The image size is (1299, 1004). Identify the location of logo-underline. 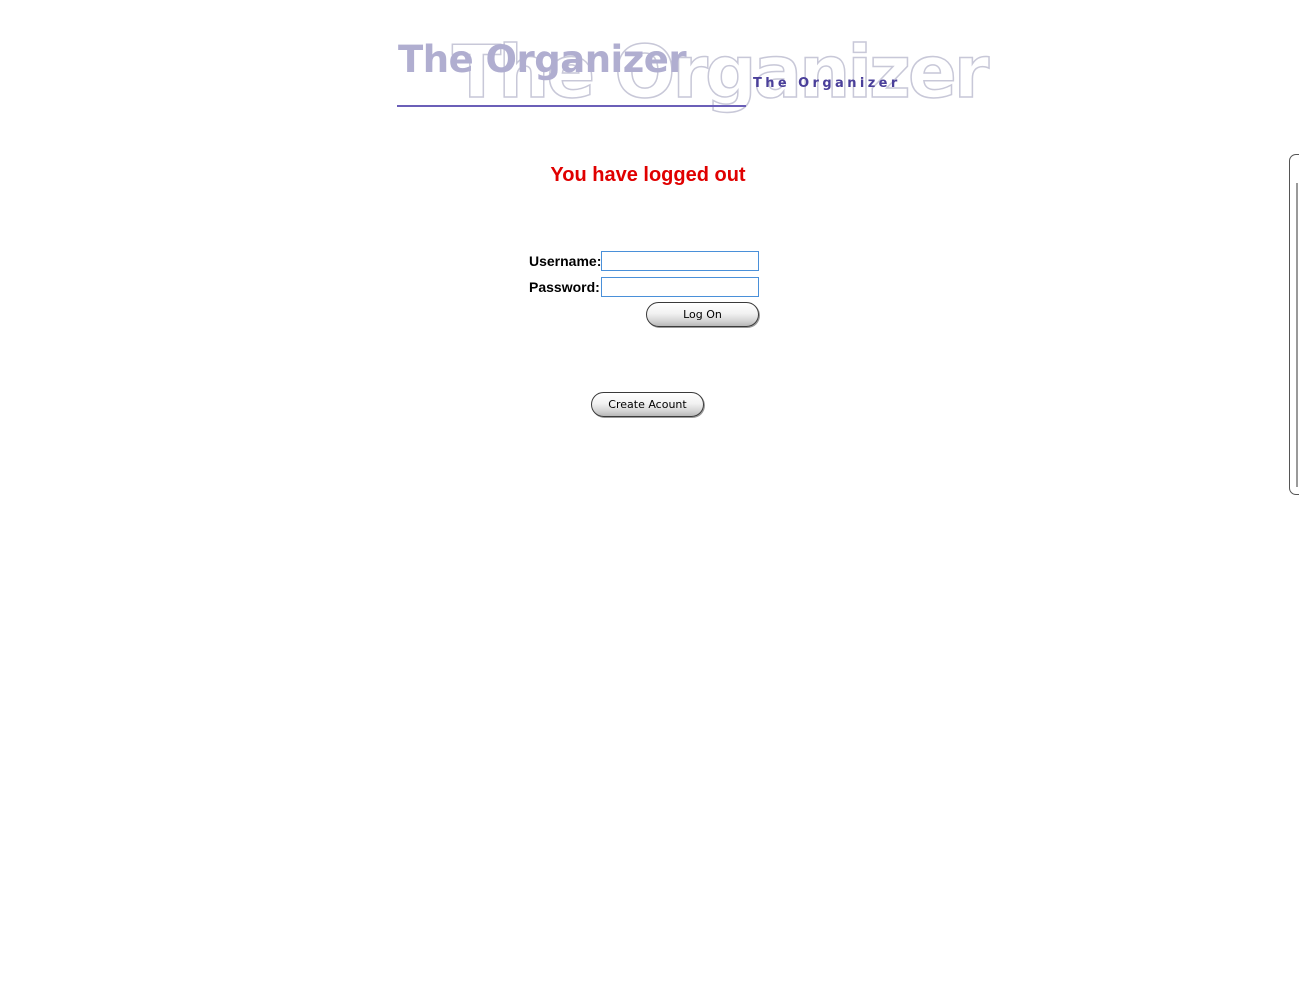
(571, 106).